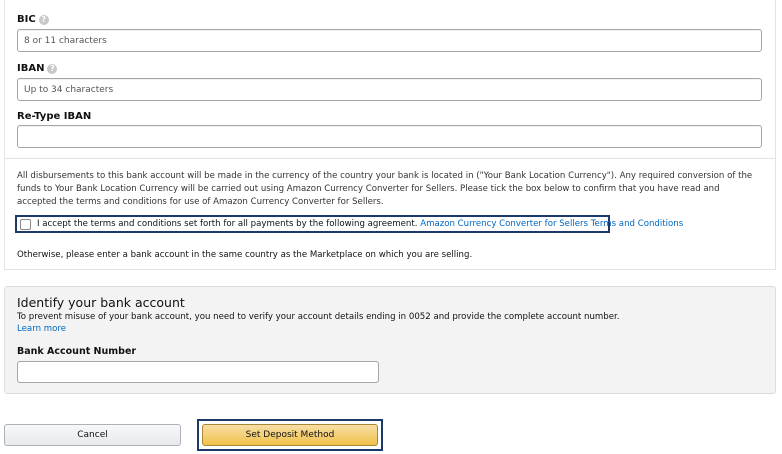 The image size is (782, 454). I want to click on bic-input, so click(389, 40).